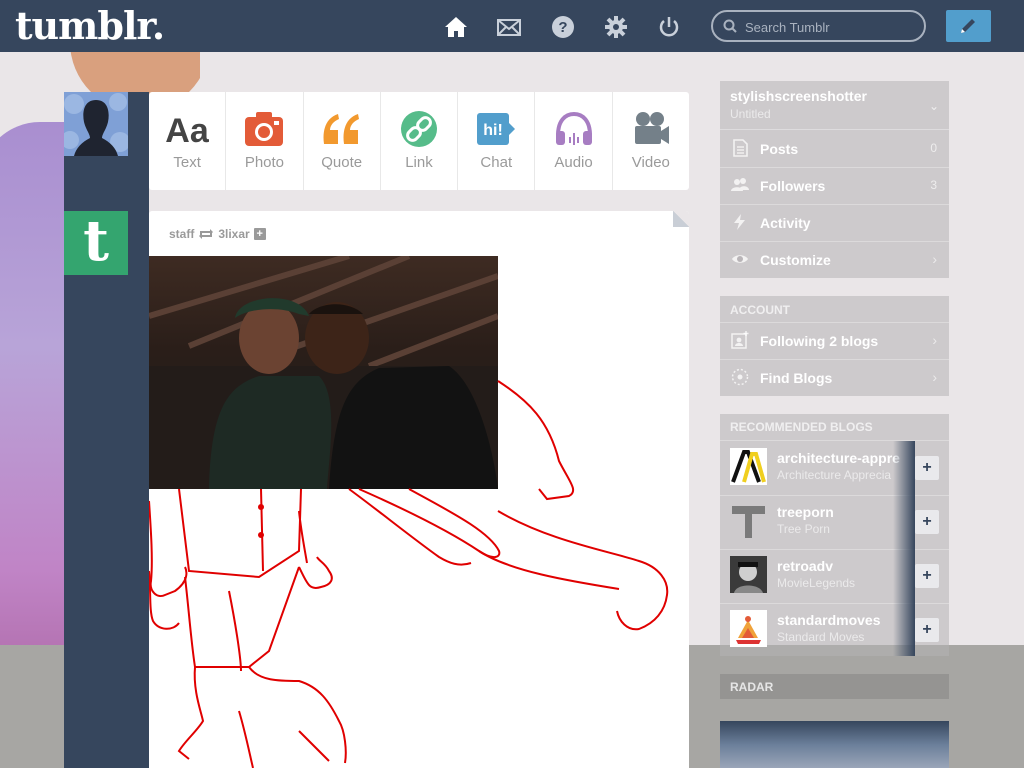 This screenshot has height=768, width=1024. I want to click on video-camera-icon, so click(651, 128).